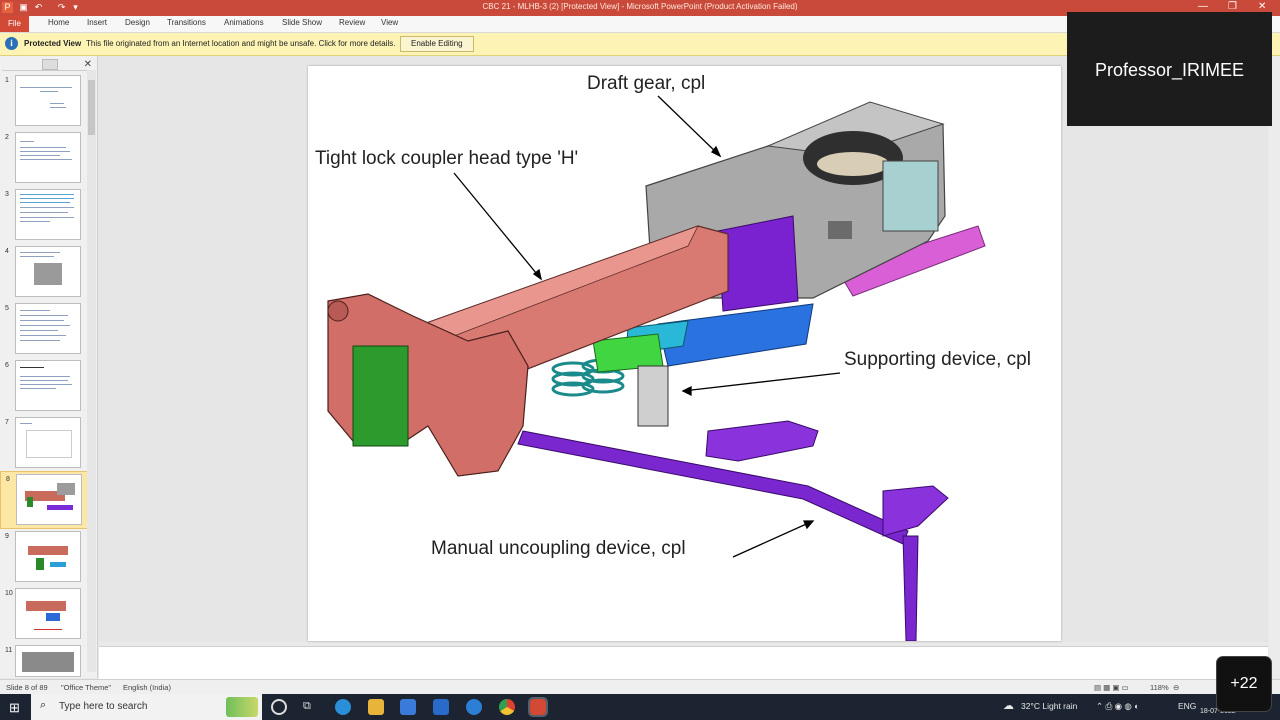  What do you see at coordinates (244, 22) in the screenshot?
I see `tab-animations: Animations` at bounding box center [244, 22].